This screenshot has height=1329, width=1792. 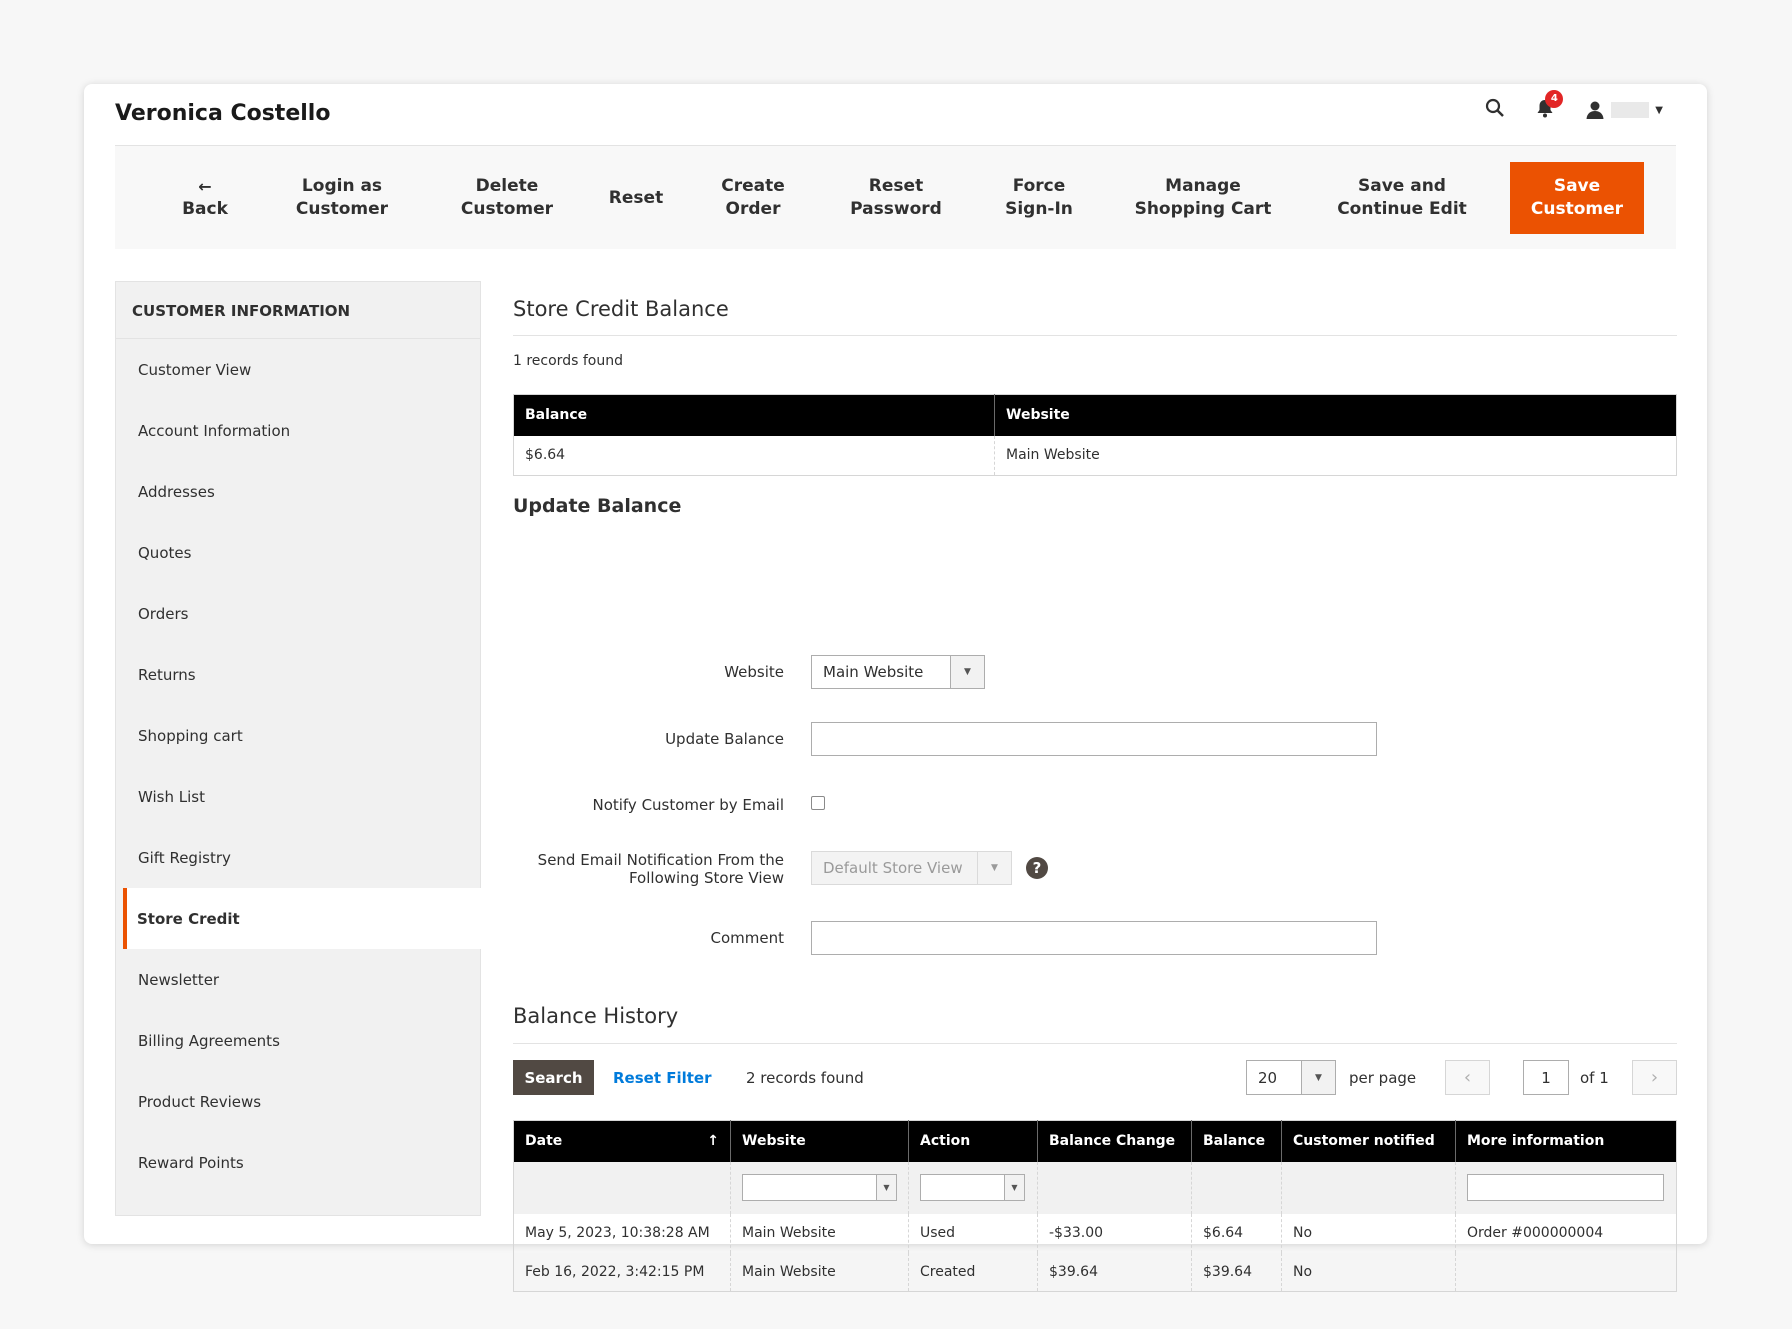 What do you see at coordinates (1402, 198) in the screenshot?
I see `save-and-continue-button: Save and Continue Edit` at bounding box center [1402, 198].